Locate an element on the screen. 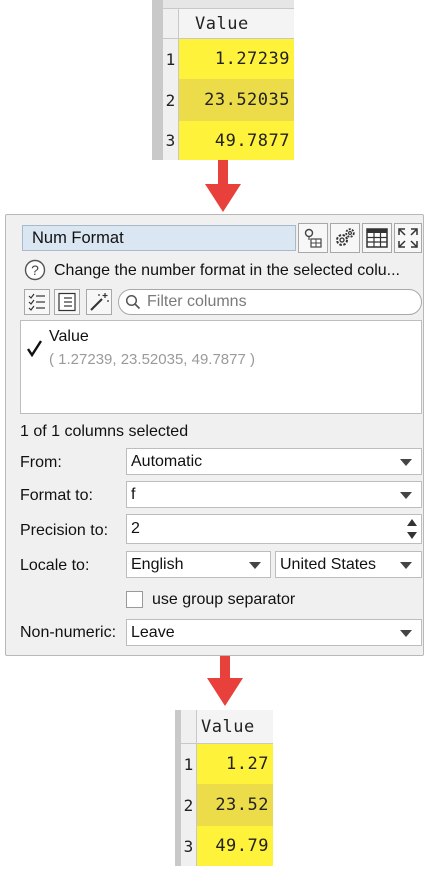 The image size is (431, 872). spinner-arrows-icon is located at coordinates (412, 529).